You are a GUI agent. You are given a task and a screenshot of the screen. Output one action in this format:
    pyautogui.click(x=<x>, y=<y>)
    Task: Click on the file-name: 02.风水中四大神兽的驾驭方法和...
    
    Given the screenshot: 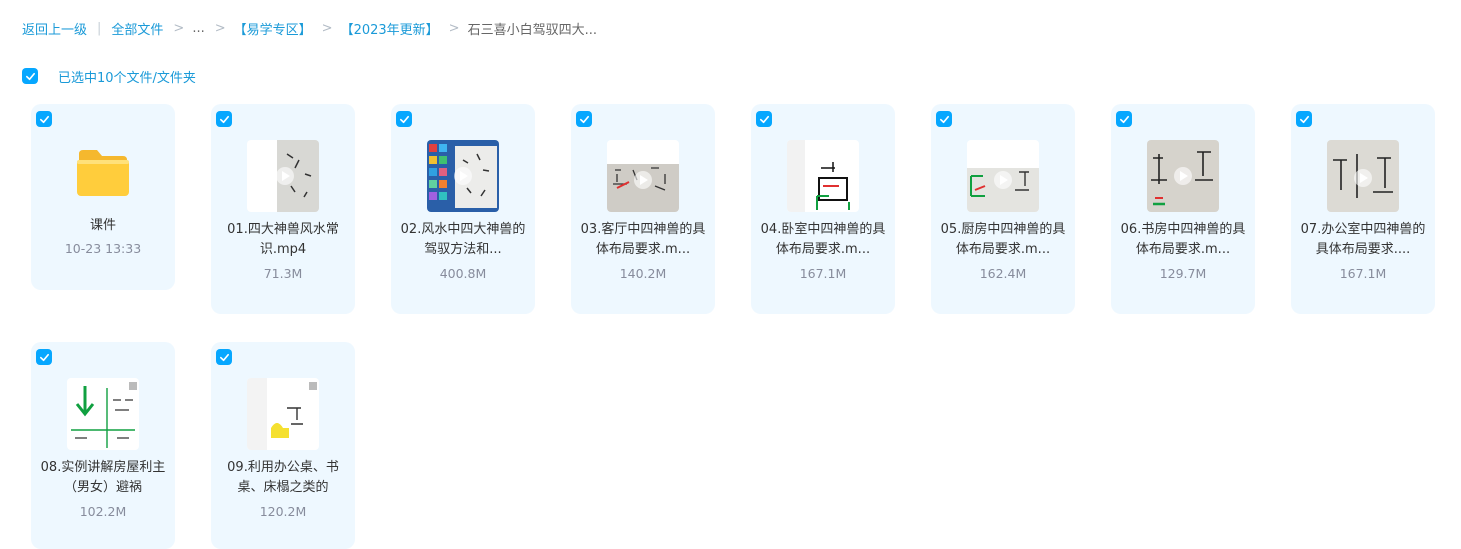 What is the action you would take?
    pyautogui.click(x=463, y=239)
    